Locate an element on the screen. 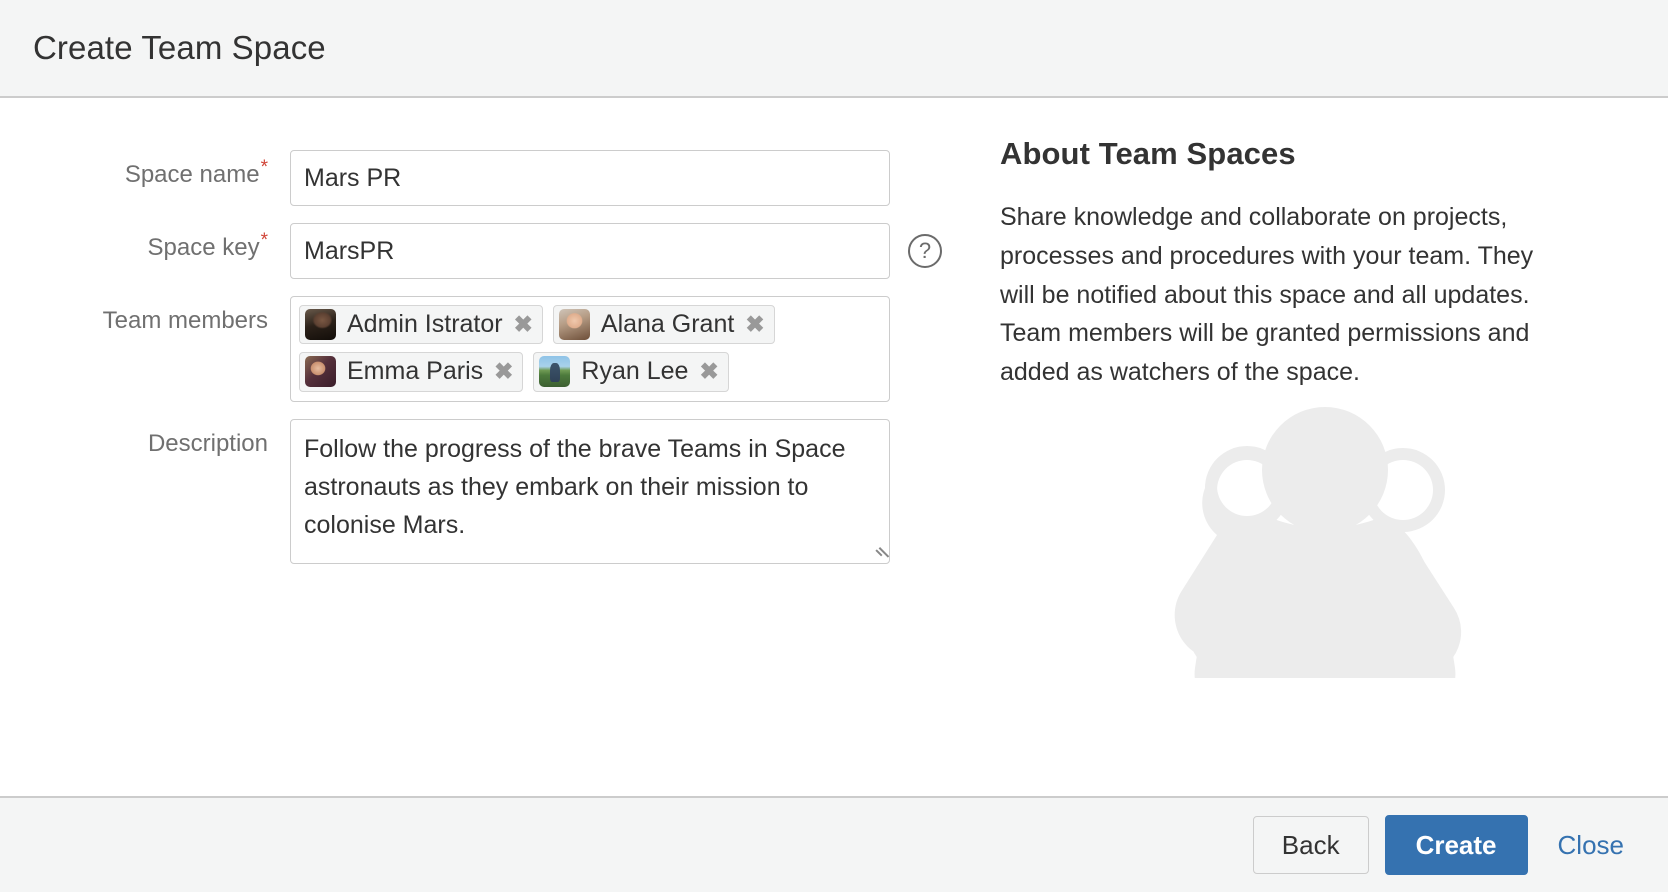 The height and width of the screenshot is (892, 1668). close-button: Close is located at coordinates (1589, 845).